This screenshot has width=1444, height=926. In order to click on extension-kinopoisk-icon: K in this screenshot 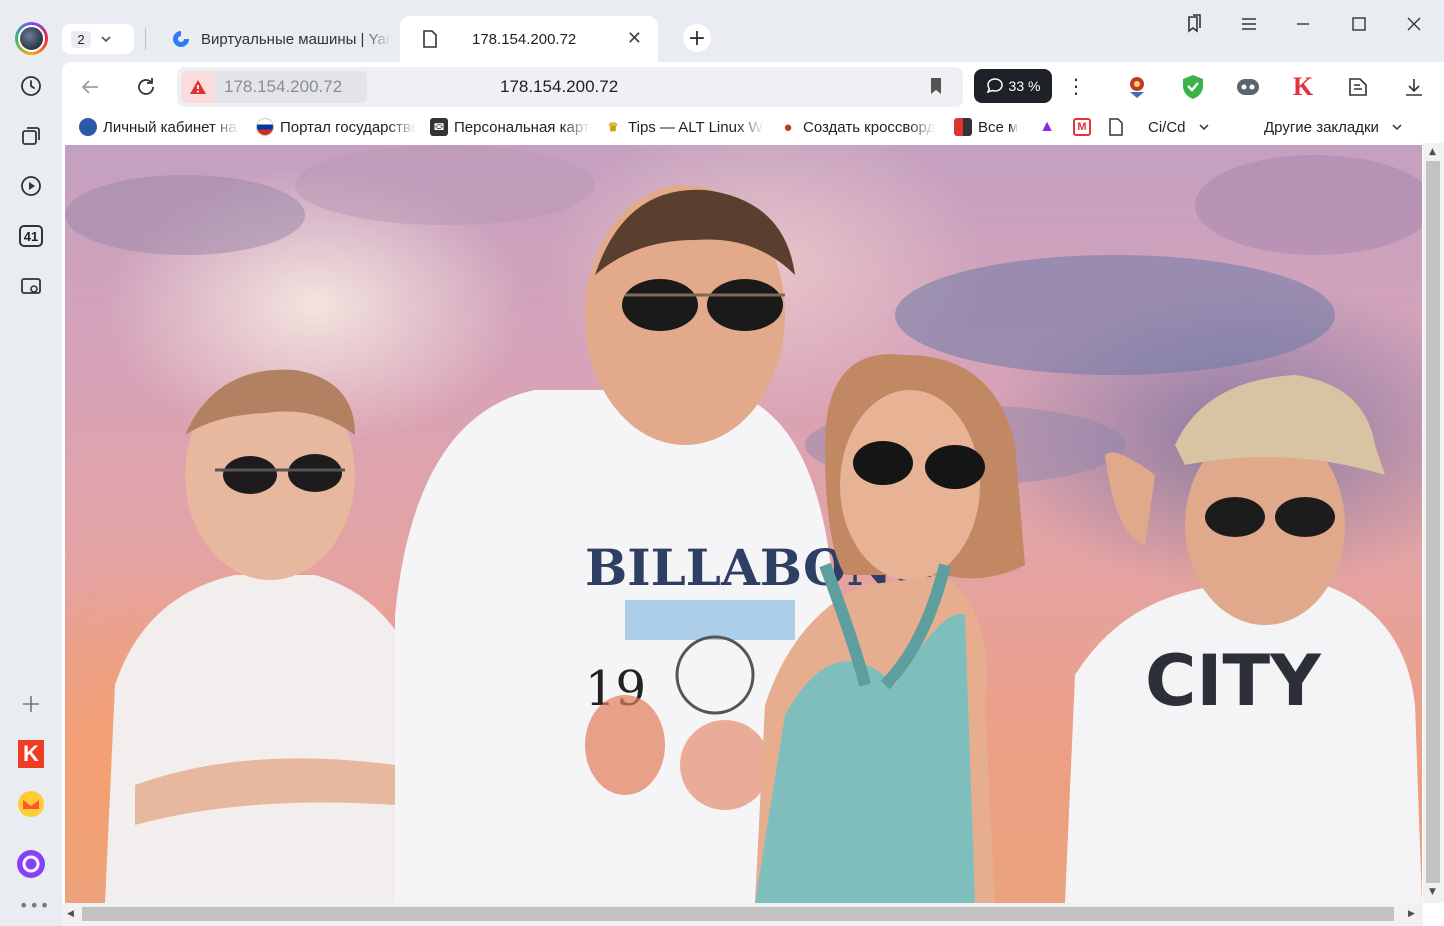, I will do `click(1303, 87)`.